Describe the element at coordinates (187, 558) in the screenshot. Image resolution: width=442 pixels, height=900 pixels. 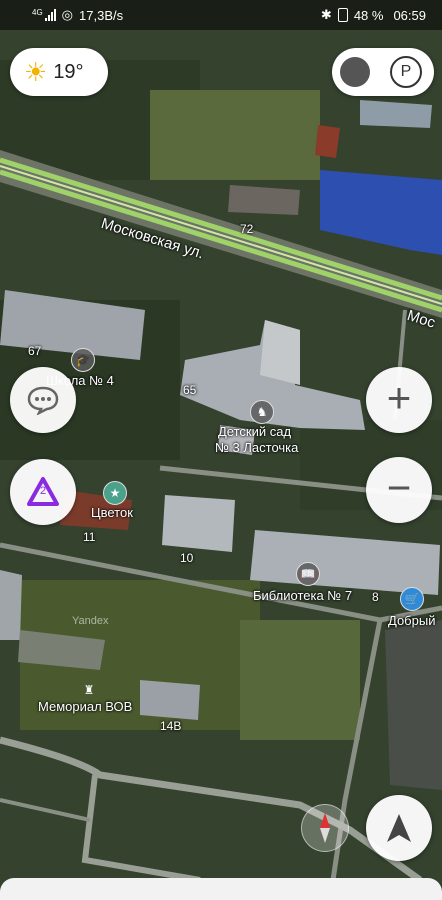
I see `house-number: 10` at that location.